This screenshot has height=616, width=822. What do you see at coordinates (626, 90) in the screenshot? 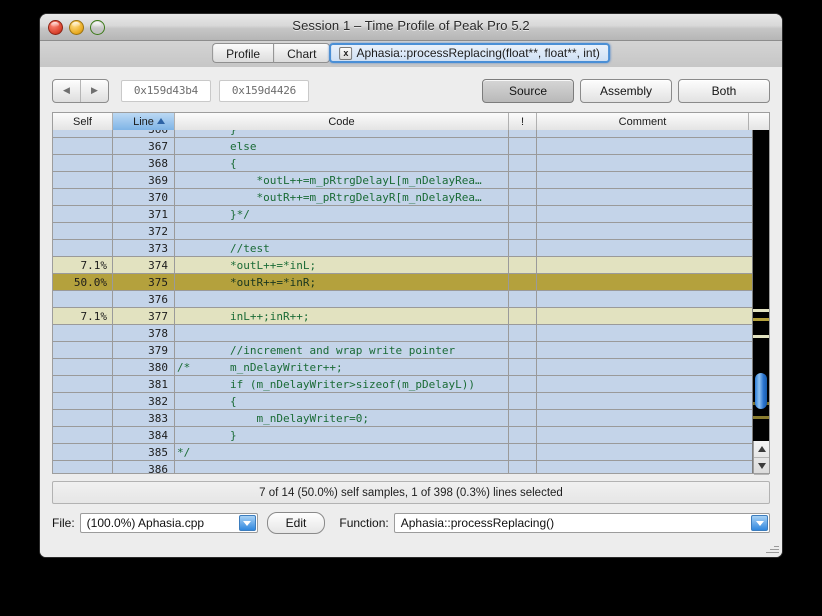
I see `assembly-button: Assembly` at bounding box center [626, 90].